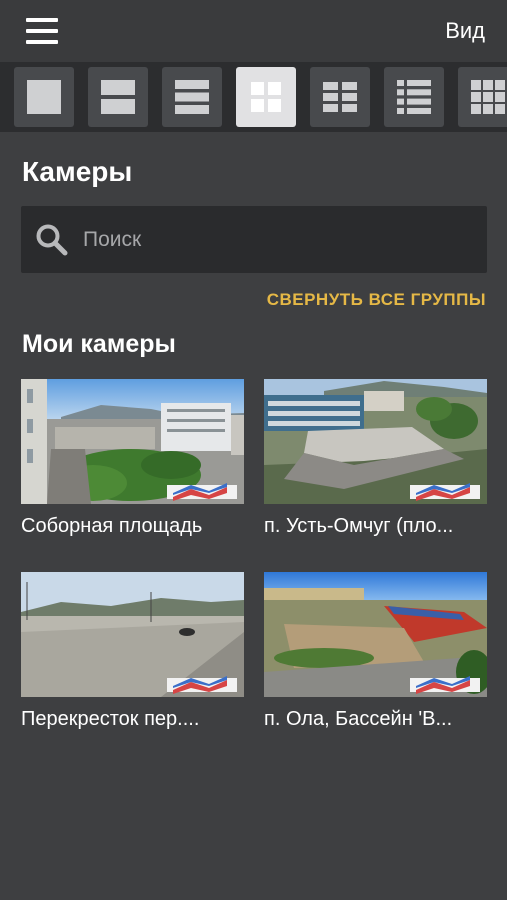 Image resolution: width=507 pixels, height=900 pixels. I want to click on layout-1x2-icon, so click(118, 97).